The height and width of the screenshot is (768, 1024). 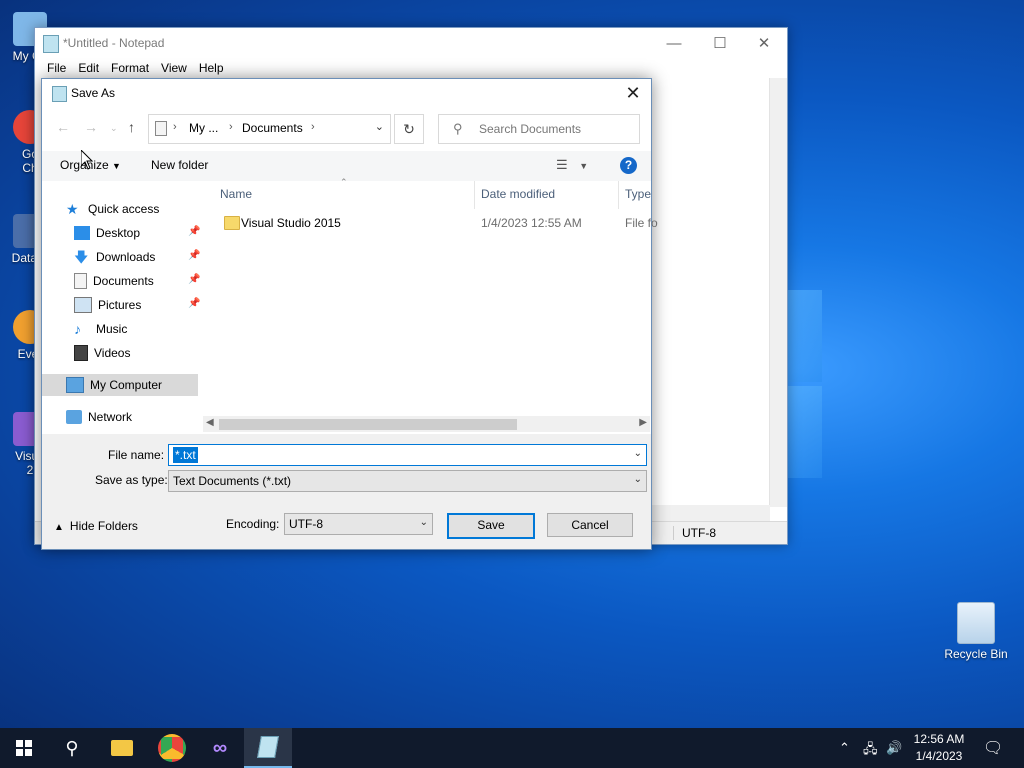 I want to click on up-arrow-icon: ↑, so click(x=131, y=127).